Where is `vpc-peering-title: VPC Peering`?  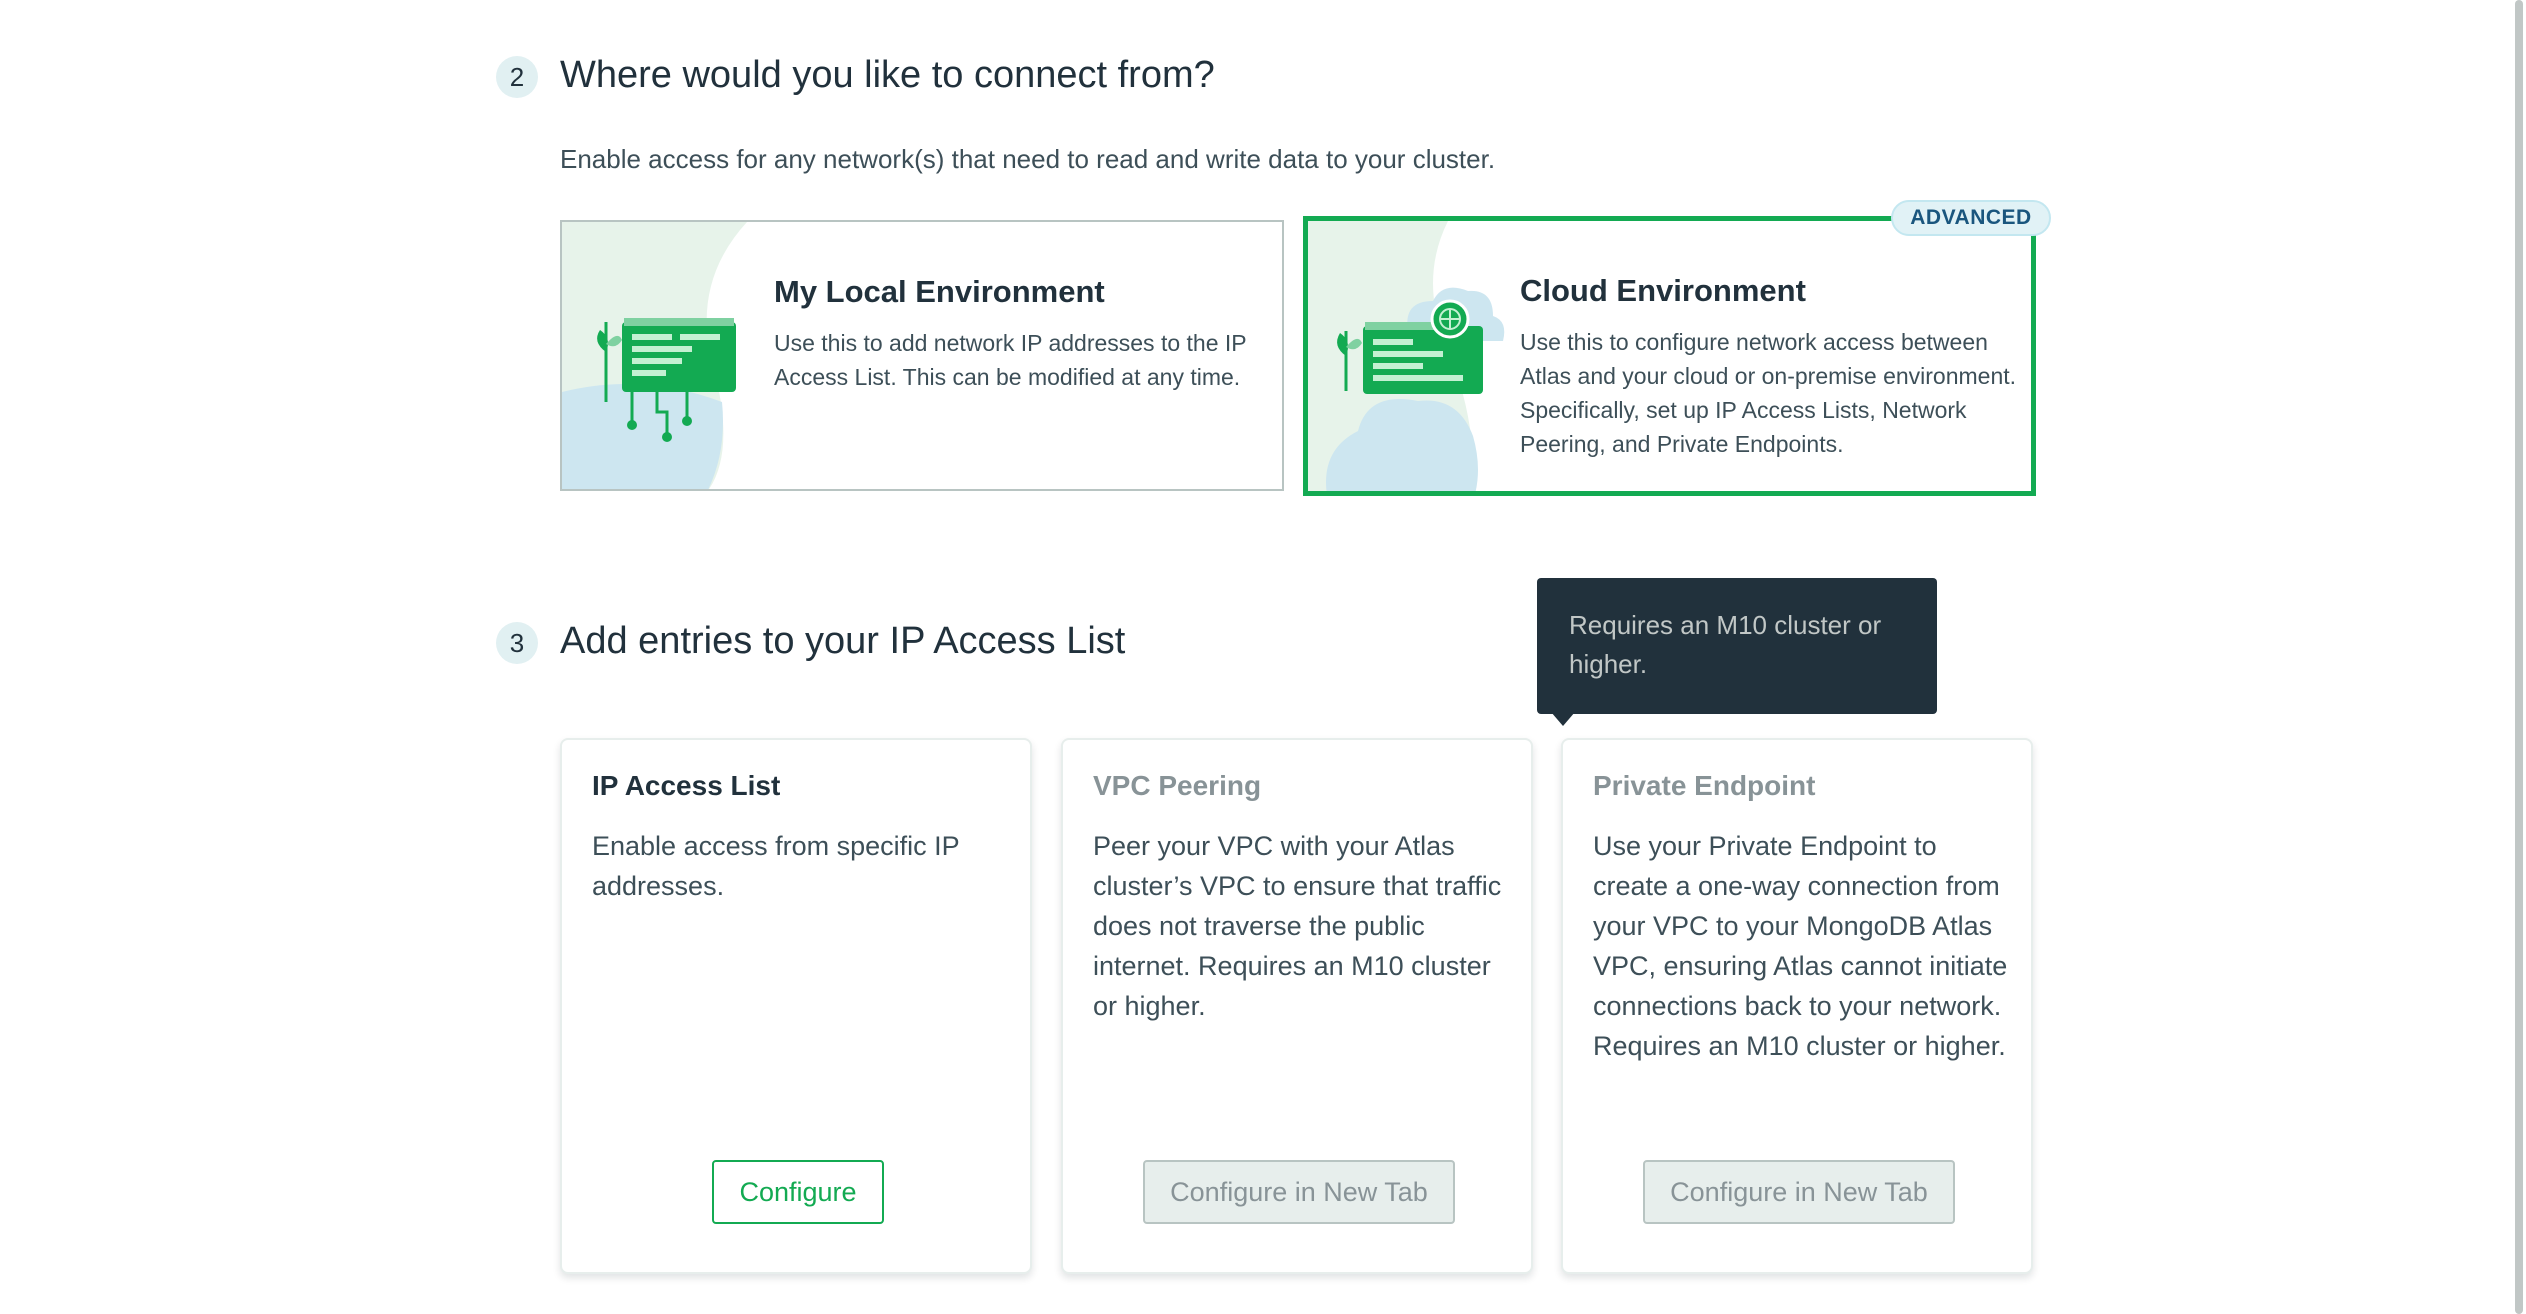 vpc-peering-title: VPC Peering is located at coordinates (1177, 785).